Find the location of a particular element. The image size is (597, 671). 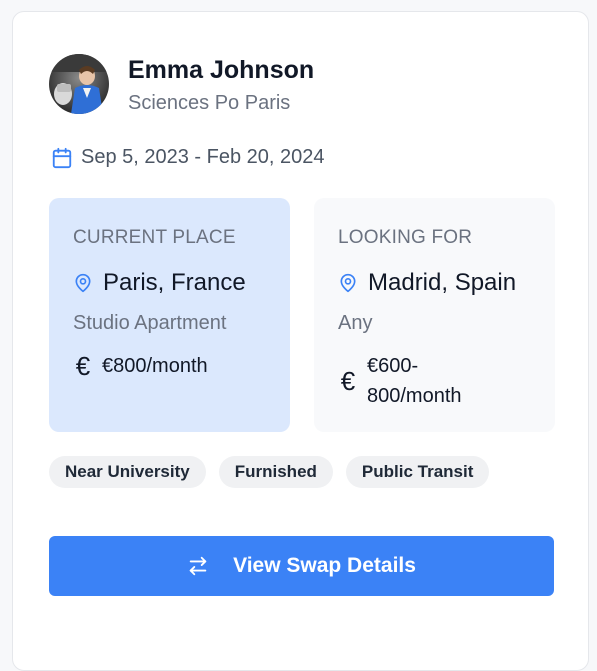

tag-furnished: Furnished is located at coordinates (275, 472).